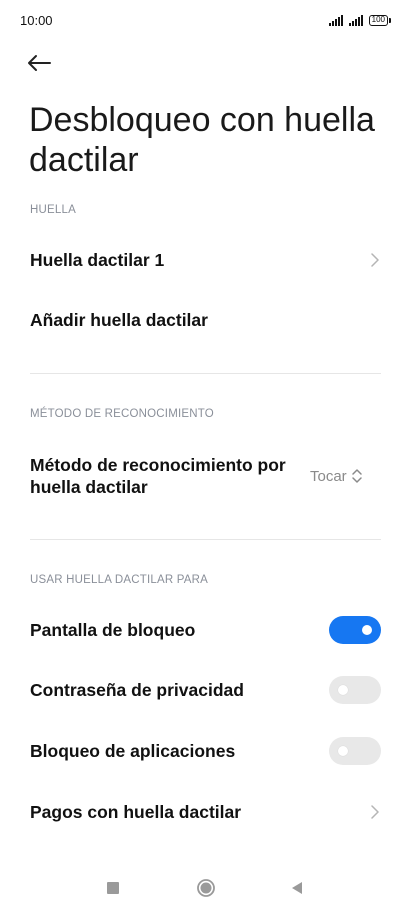 The width and height of the screenshot is (411, 914). I want to click on back-button, so click(43, 63).